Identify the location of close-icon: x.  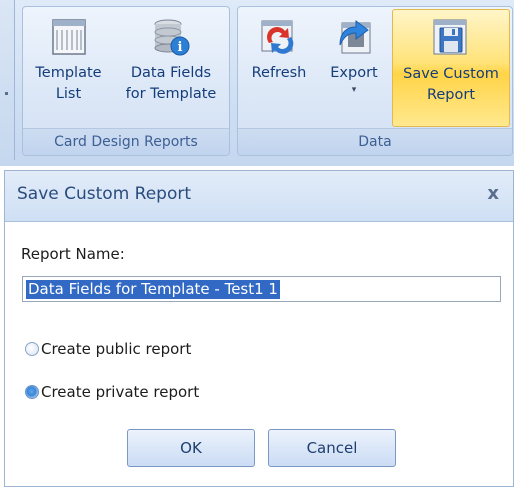
(493, 193).